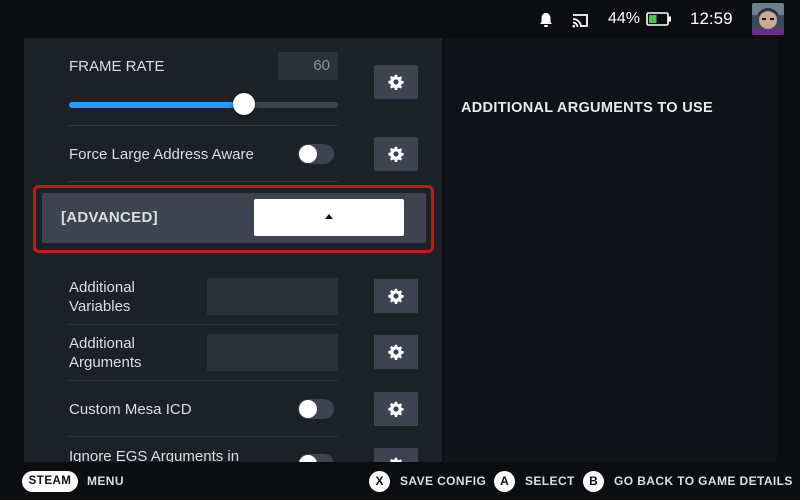 The width and height of the screenshot is (800, 500). What do you see at coordinates (587, 108) in the screenshot?
I see `description-title: ADDITIONAL ARGUMENTS TO USE` at bounding box center [587, 108].